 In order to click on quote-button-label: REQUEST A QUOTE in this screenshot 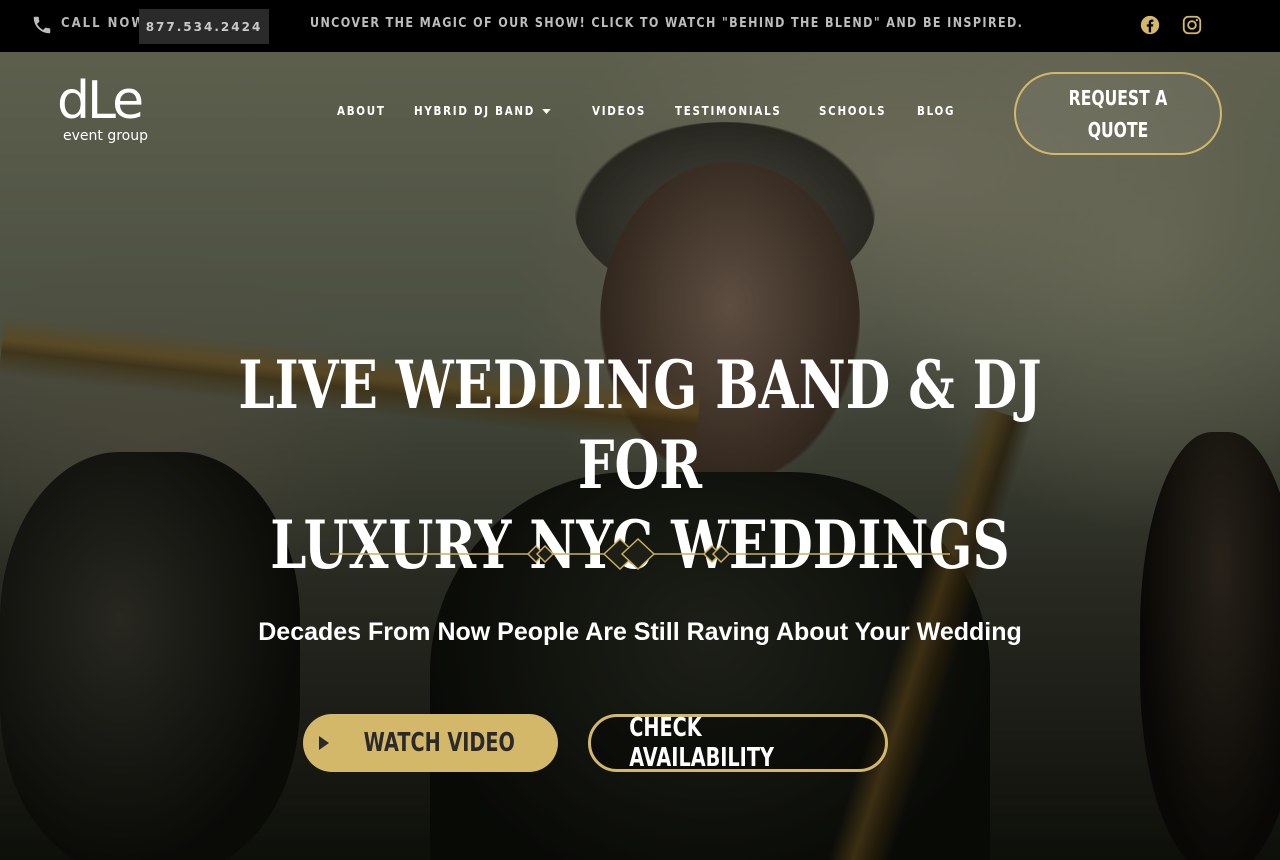, I will do `click(1118, 113)`.